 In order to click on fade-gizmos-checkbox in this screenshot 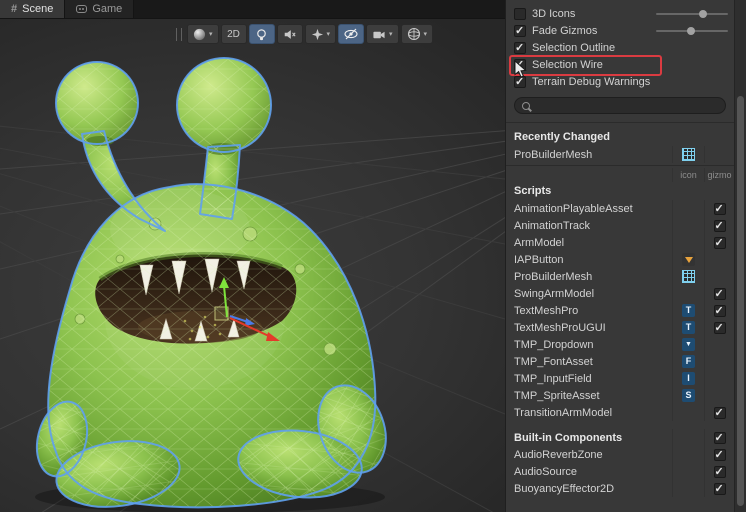, I will do `click(520, 30)`.